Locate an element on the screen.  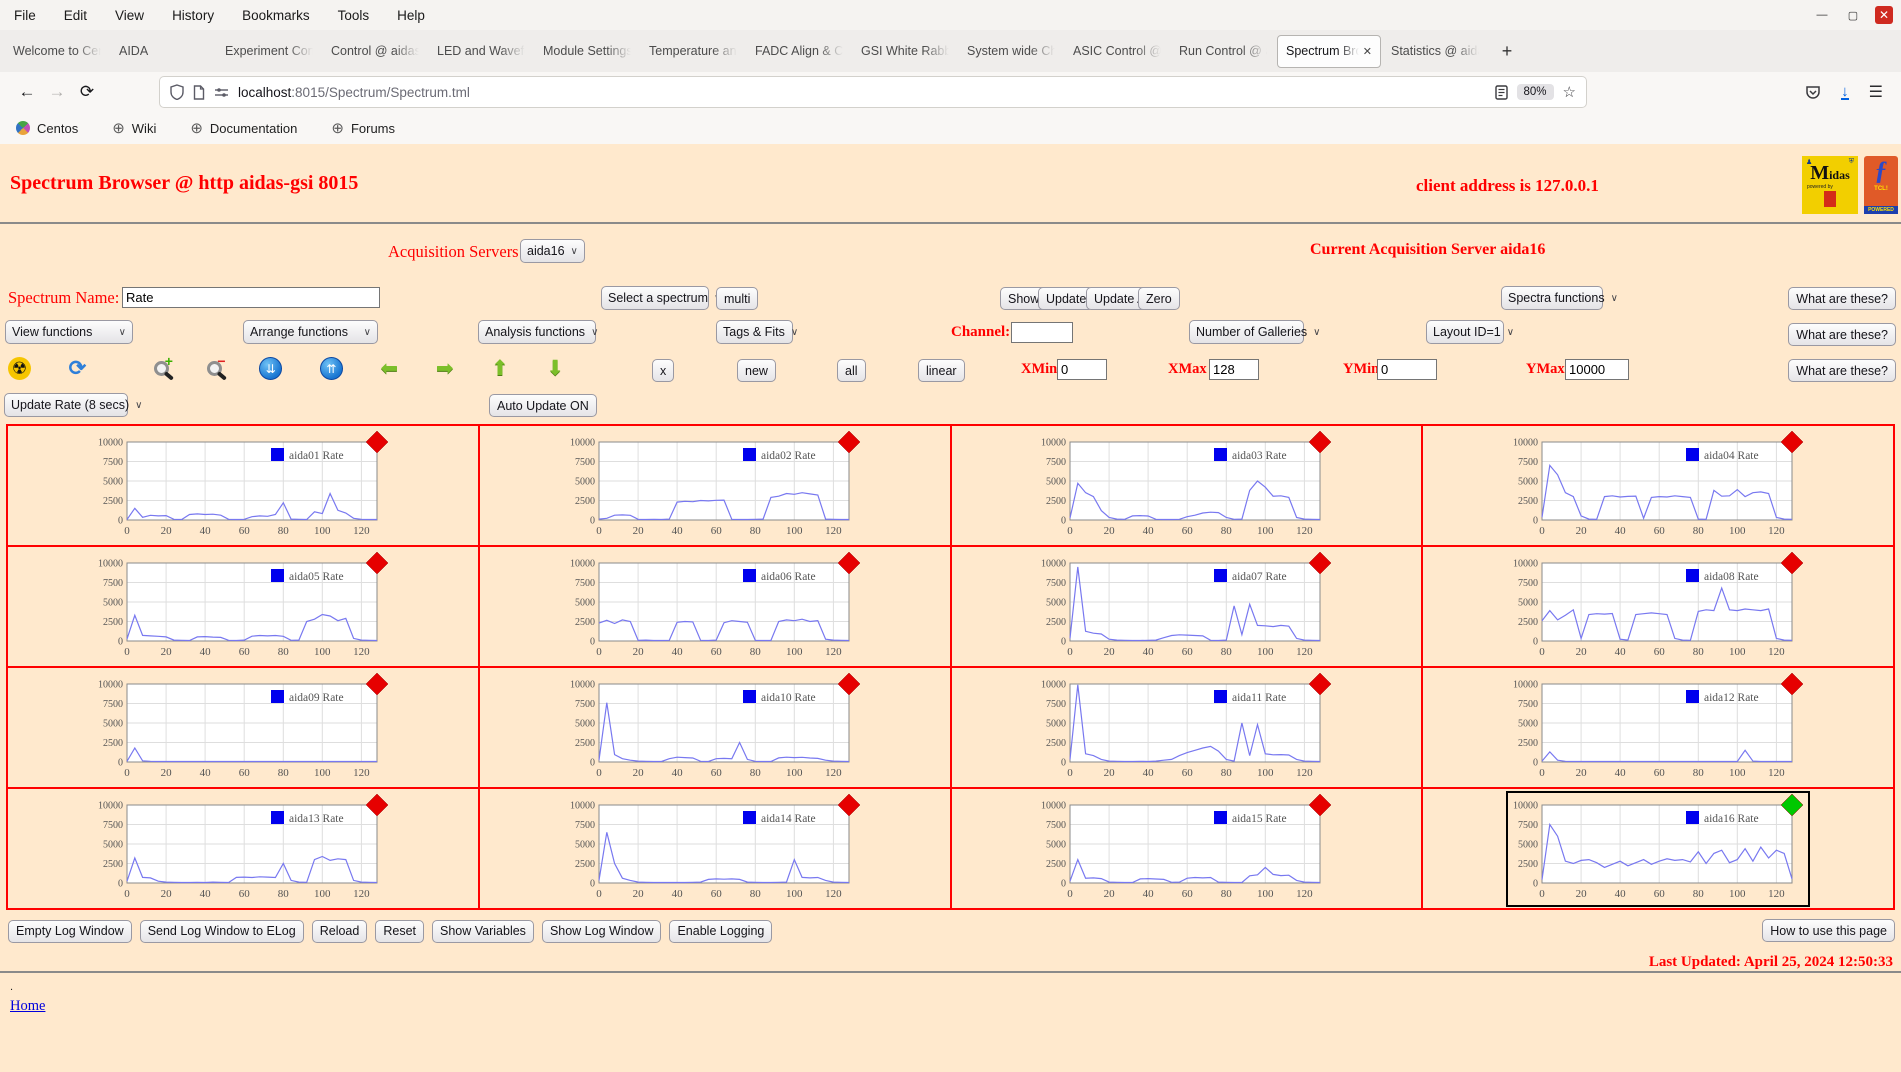
tab-12: Run Control @ ai is located at coordinates (1223, 51).